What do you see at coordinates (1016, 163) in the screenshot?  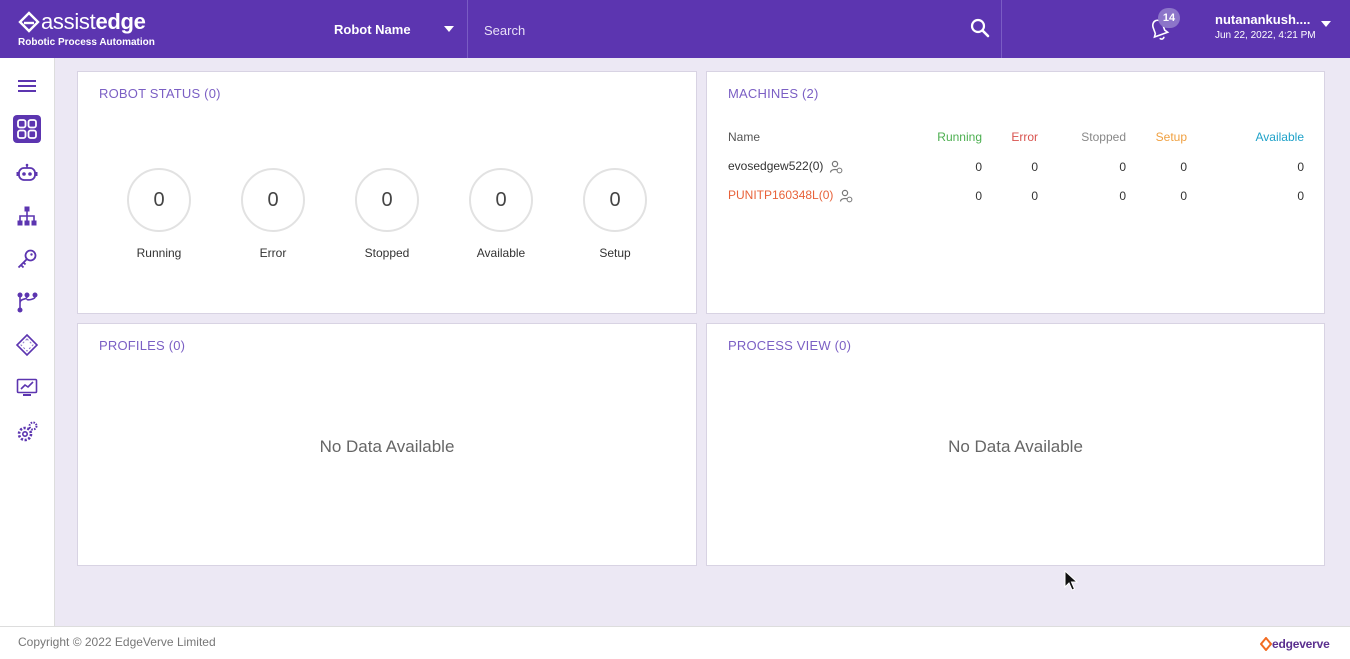 I see `table-row: evosedgew522(0) 0 0 0 0 0` at bounding box center [1016, 163].